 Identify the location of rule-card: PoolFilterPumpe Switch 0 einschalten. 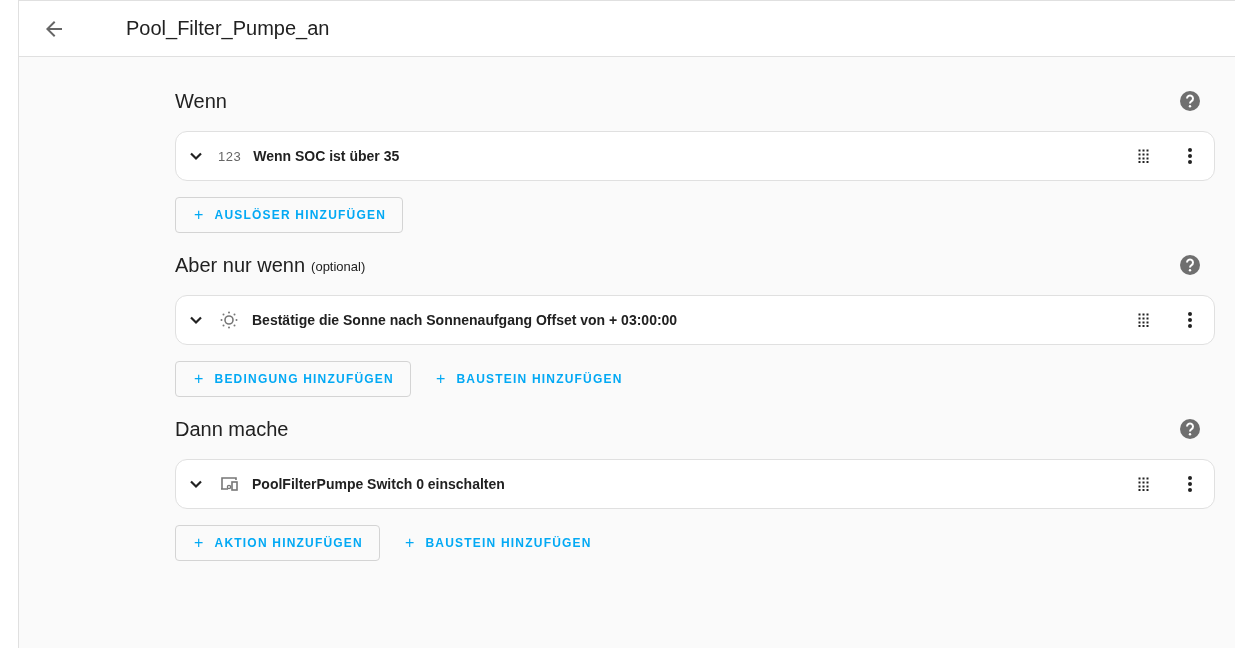
(695, 484).